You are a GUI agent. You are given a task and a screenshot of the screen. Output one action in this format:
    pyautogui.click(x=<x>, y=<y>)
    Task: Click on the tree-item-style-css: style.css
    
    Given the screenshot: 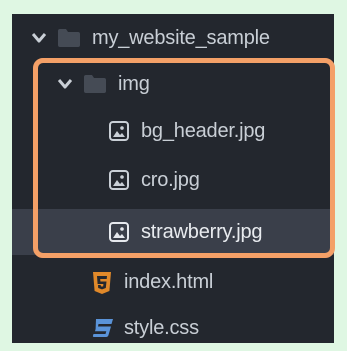 What is the action you would take?
    pyautogui.click(x=173, y=328)
    